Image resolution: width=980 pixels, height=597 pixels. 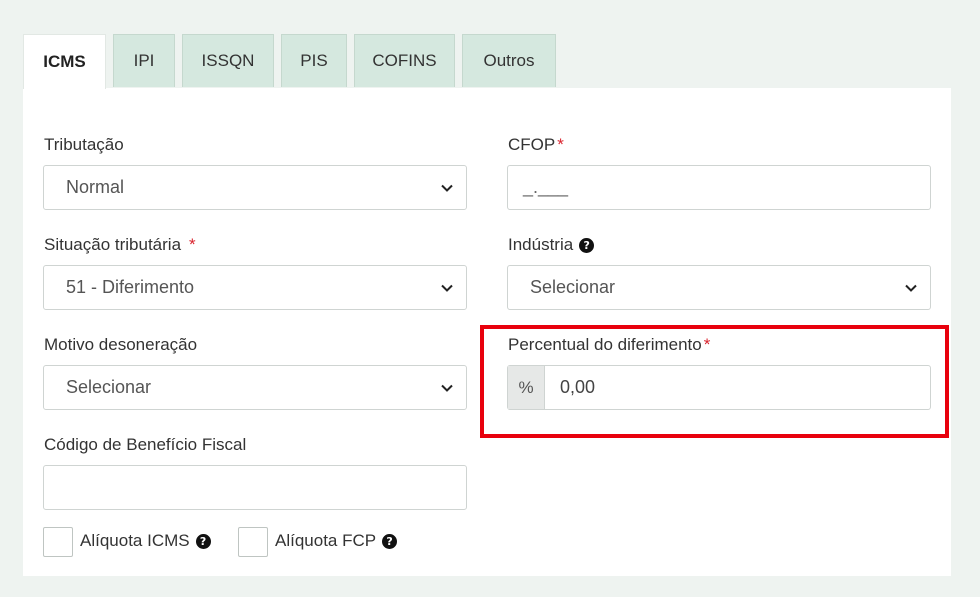 I want to click on tab-cofins: COFINS, so click(x=404, y=60).